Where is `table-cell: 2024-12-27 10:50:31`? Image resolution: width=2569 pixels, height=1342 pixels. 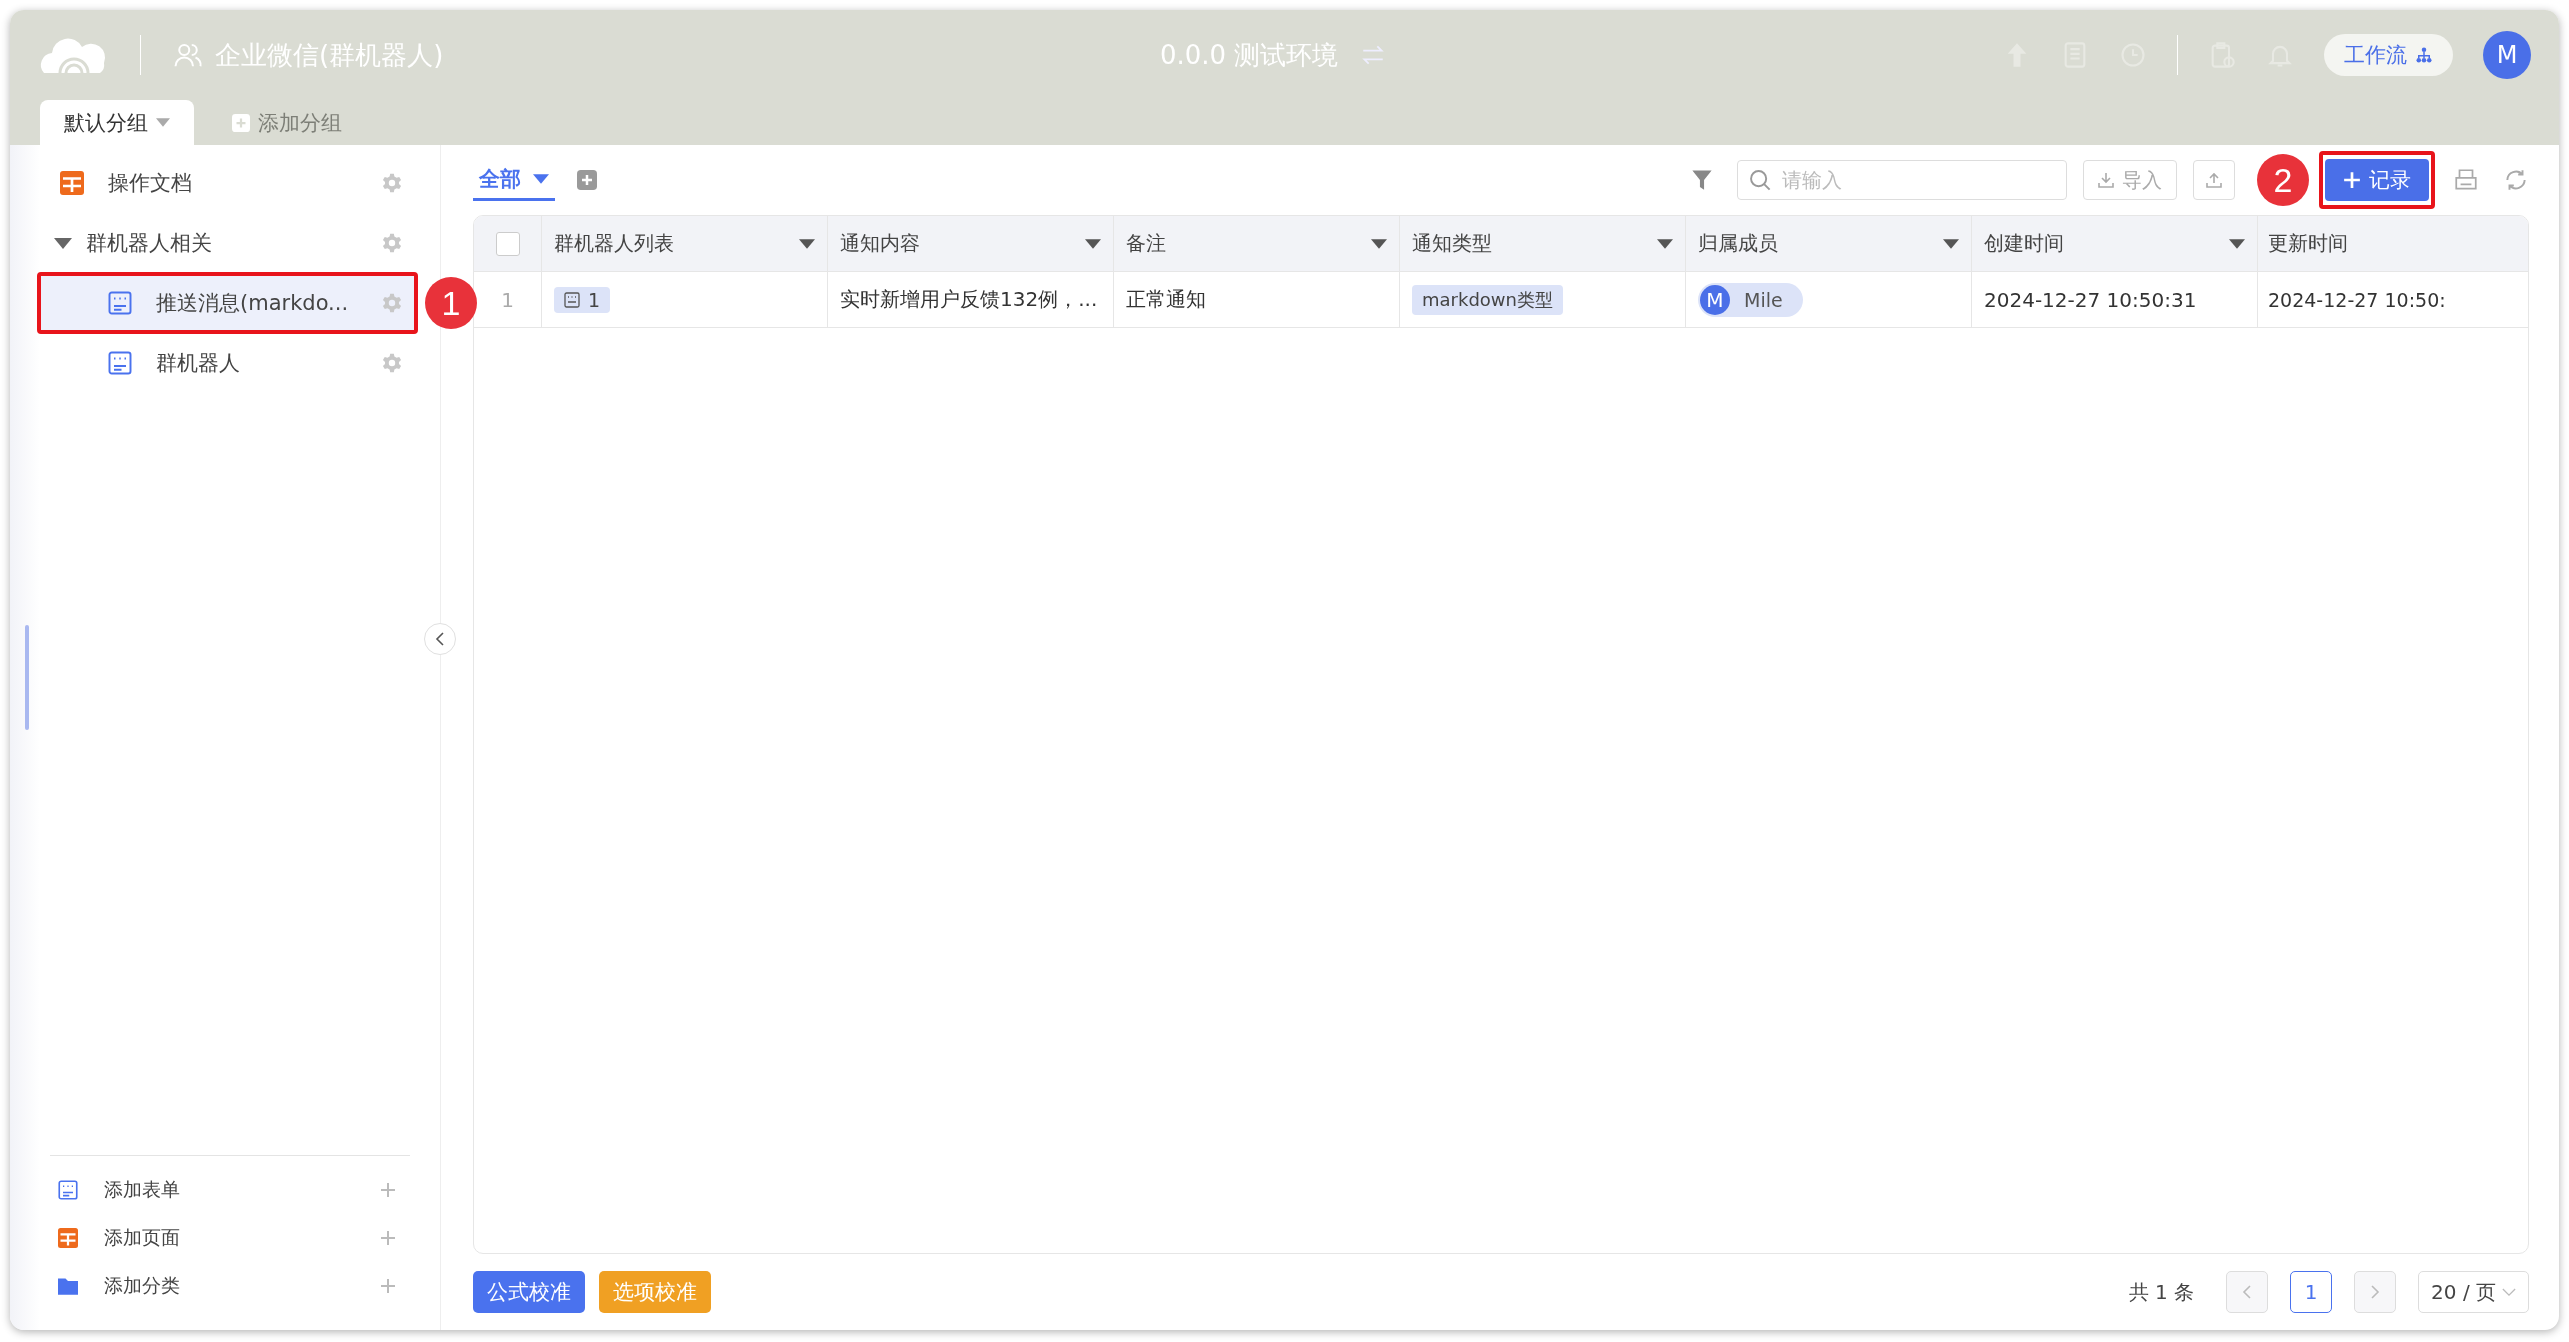
table-cell: 2024-12-27 10:50:31 is located at coordinates (2090, 299).